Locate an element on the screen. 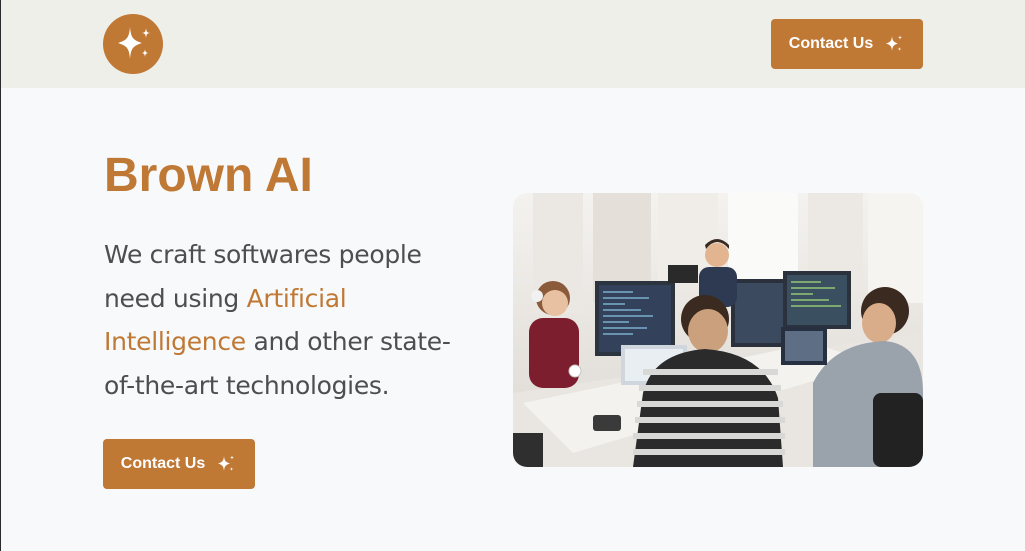 Image resolution: width=1025 pixels, height=551 pixels. hero-contact-label: Contact Us is located at coordinates (163, 463).